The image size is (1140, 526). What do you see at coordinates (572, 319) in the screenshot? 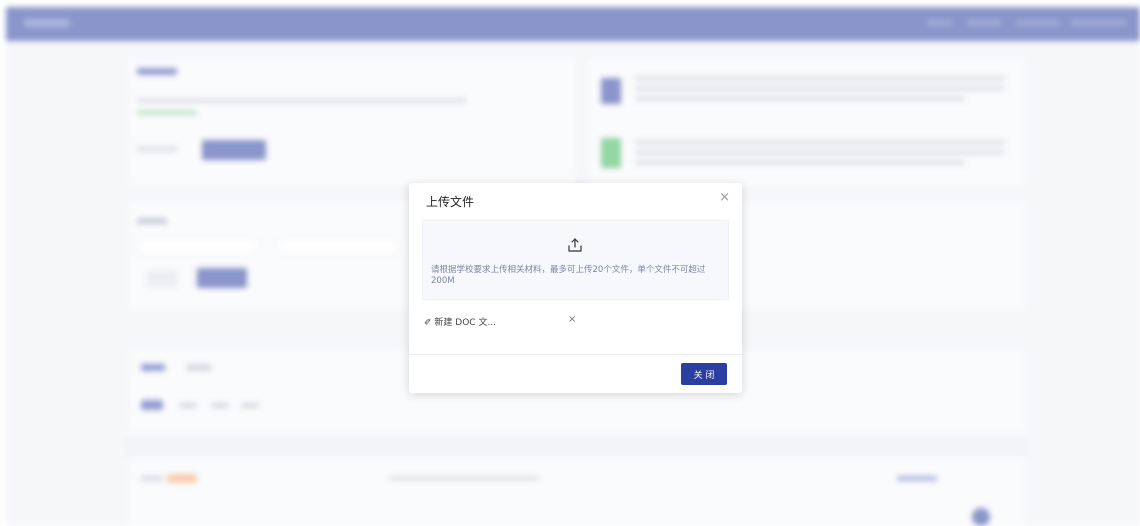
I see `remove-file-icon: ×` at bounding box center [572, 319].